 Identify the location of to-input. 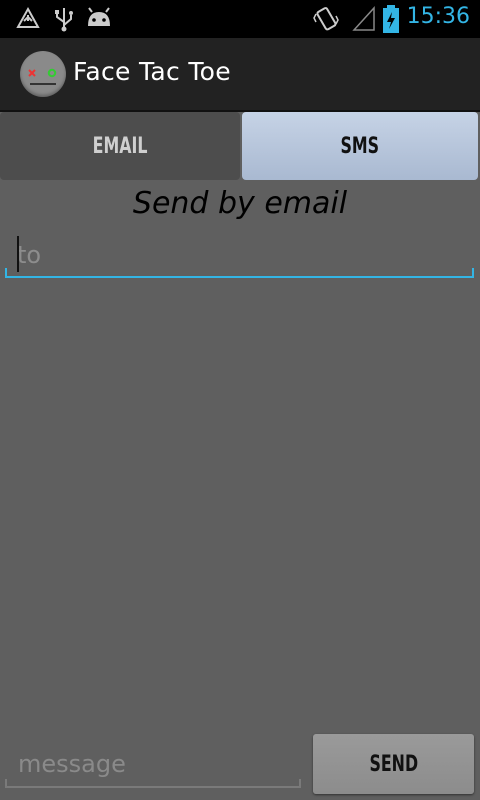
(237, 255).